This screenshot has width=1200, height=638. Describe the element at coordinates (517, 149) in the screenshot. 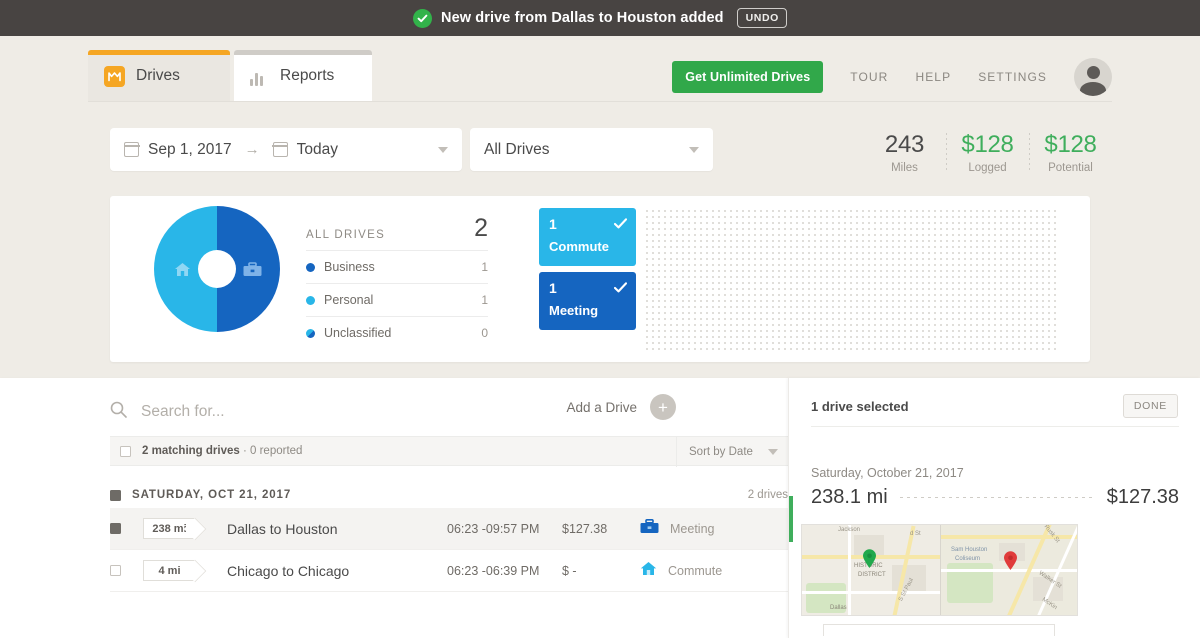

I see `drive-type-value: All Drives` at that location.